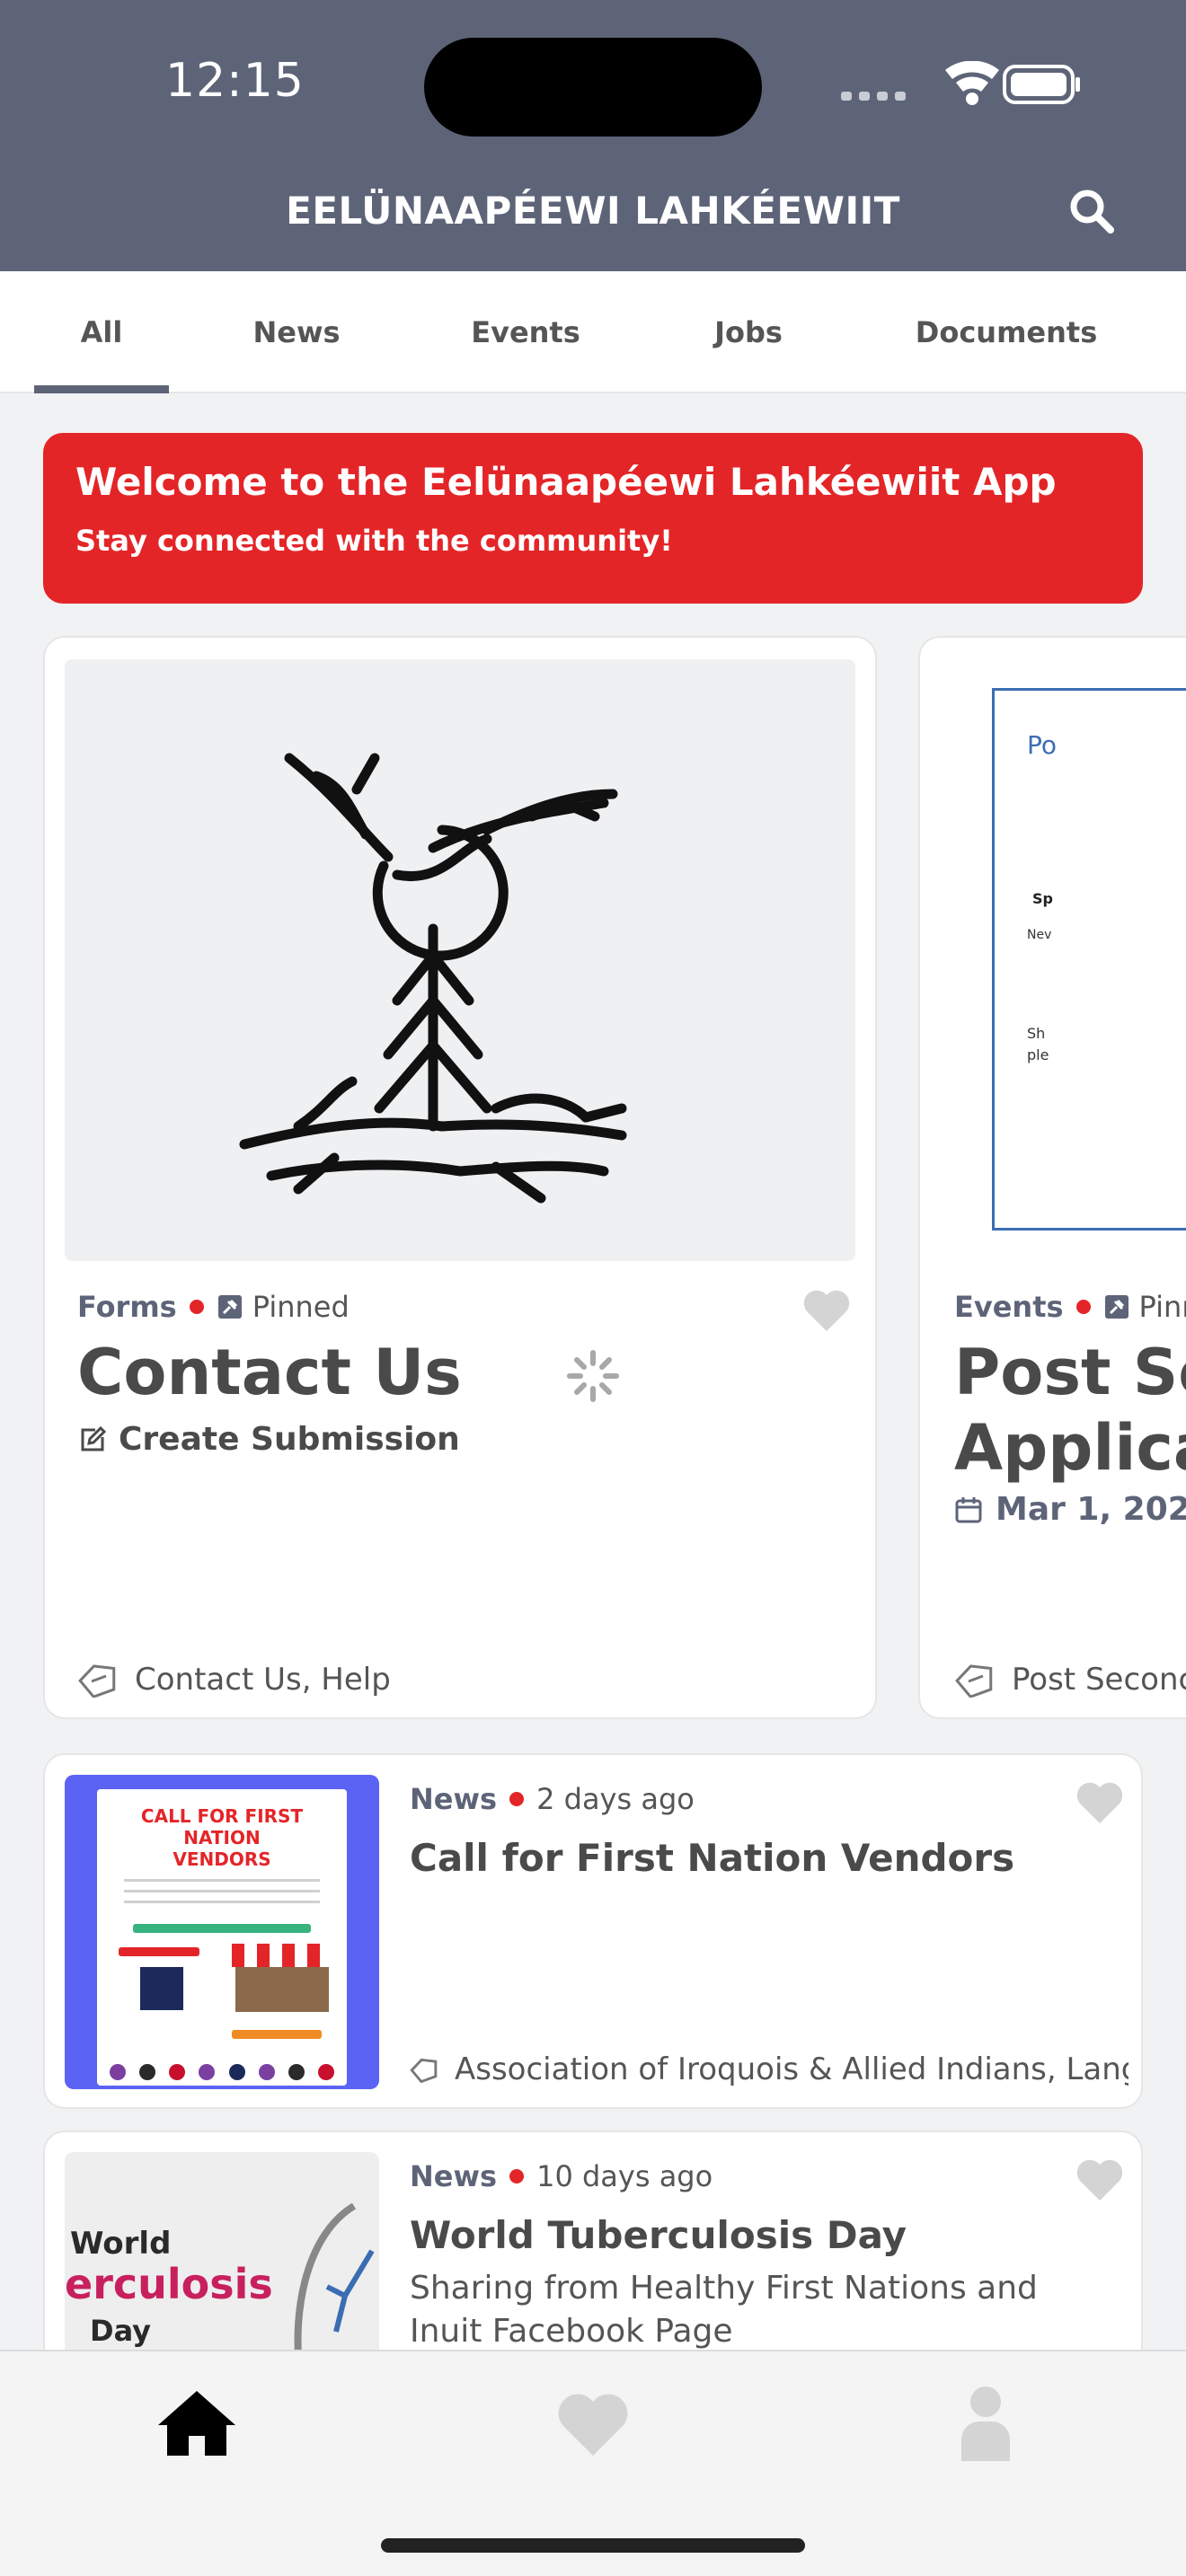 This screenshot has width=1186, height=2576. Describe the element at coordinates (624, 2176) in the screenshot. I see `news-time: 10 days ago` at that location.